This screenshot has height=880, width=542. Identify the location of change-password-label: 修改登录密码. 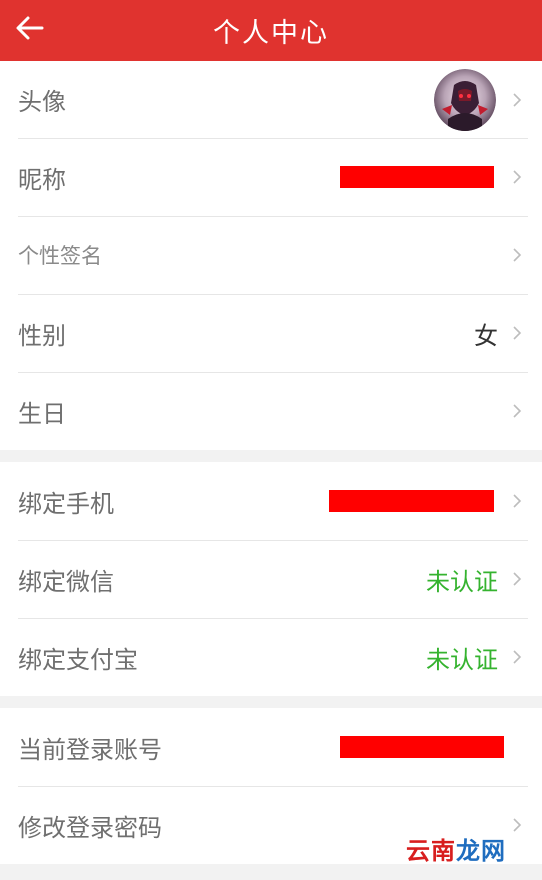
(90, 827).